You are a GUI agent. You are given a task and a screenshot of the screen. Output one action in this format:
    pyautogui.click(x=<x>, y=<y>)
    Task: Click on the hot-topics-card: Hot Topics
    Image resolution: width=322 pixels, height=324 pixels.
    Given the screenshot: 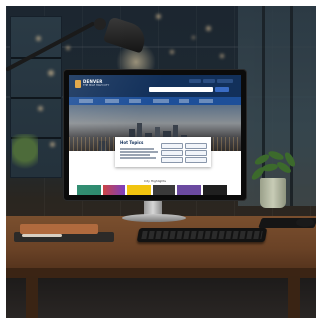 What is the action you would take?
    pyautogui.click(x=163, y=152)
    